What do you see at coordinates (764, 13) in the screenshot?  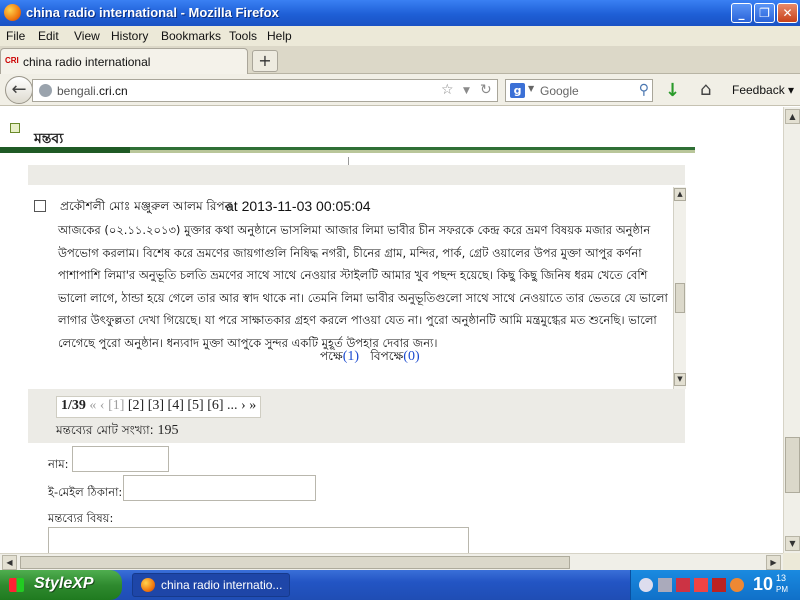 I see `maximize-button: ❐` at bounding box center [764, 13].